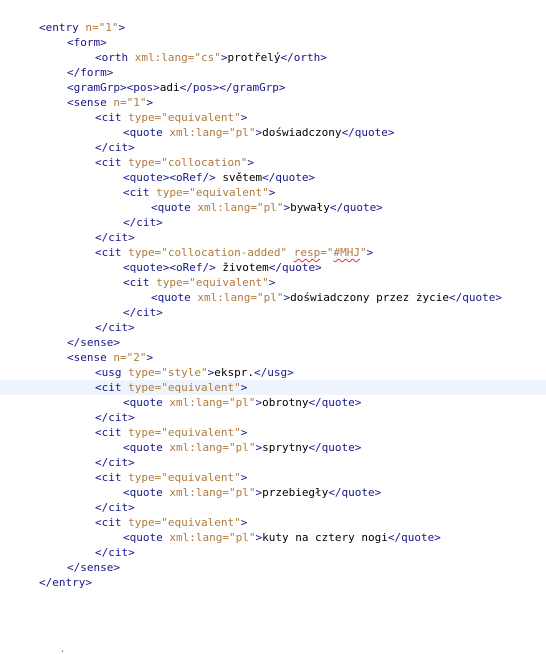 The width and height of the screenshot is (546, 654). What do you see at coordinates (115, 57) in the screenshot?
I see `xml-tag-token: <orth` at bounding box center [115, 57].